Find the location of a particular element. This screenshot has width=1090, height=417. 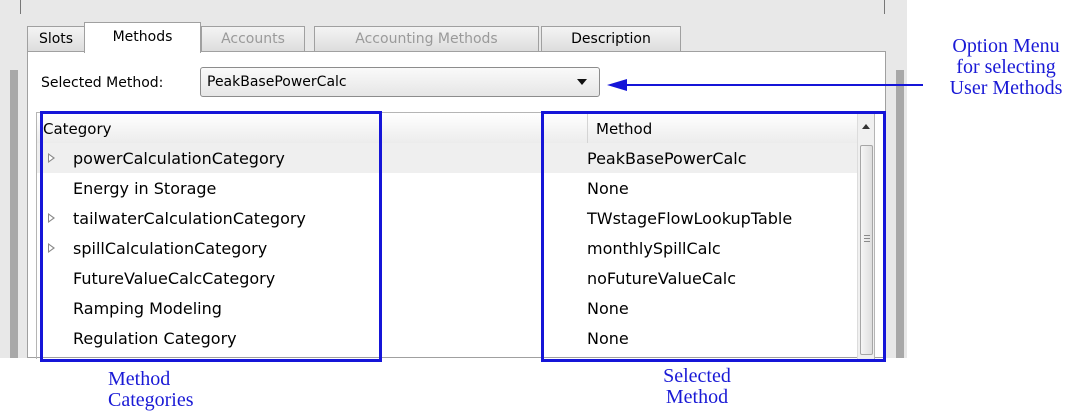

option-menu-annotation: Option Menu for selecting User Methods is located at coordinates (1006, 67).